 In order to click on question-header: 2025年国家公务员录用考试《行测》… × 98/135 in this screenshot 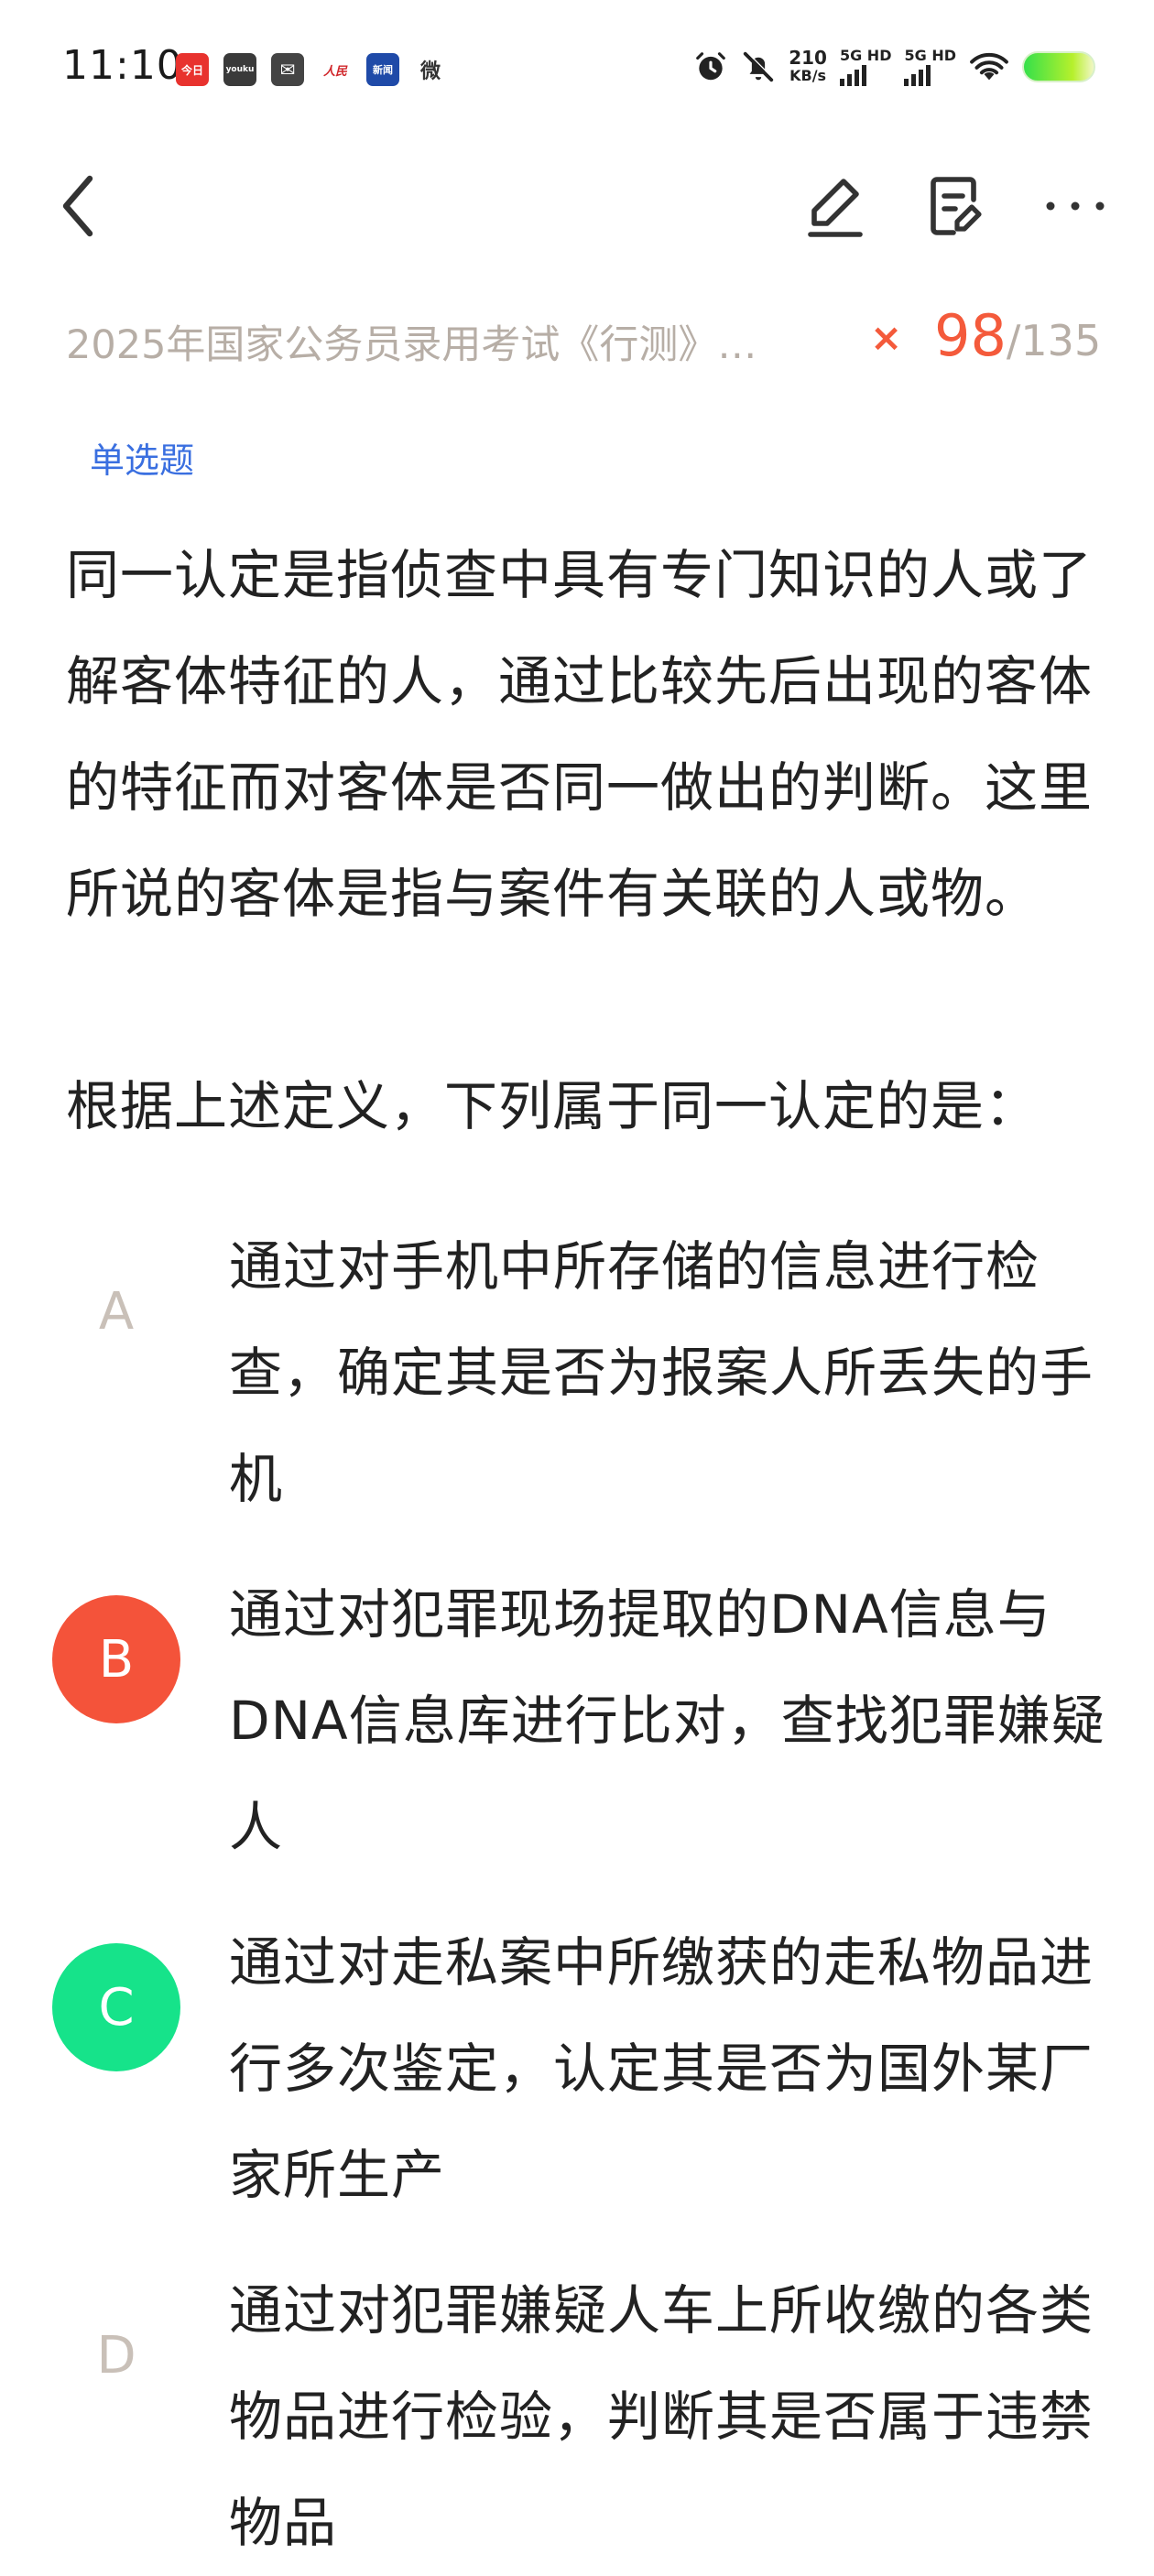, I will do `click(588, 338)`.